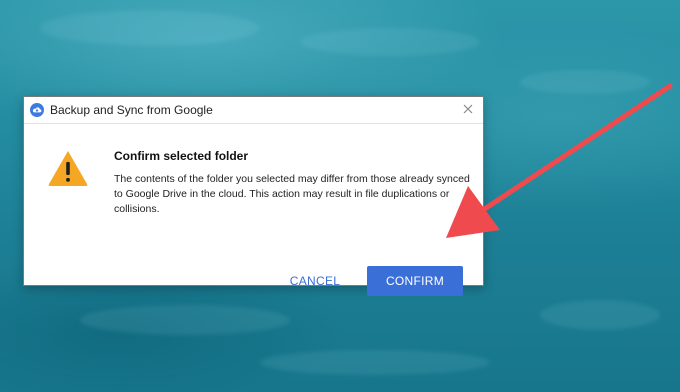 This screenshot has width=680, height=392. I want to click on cancel-button: CANCEL, so click(315, 281).